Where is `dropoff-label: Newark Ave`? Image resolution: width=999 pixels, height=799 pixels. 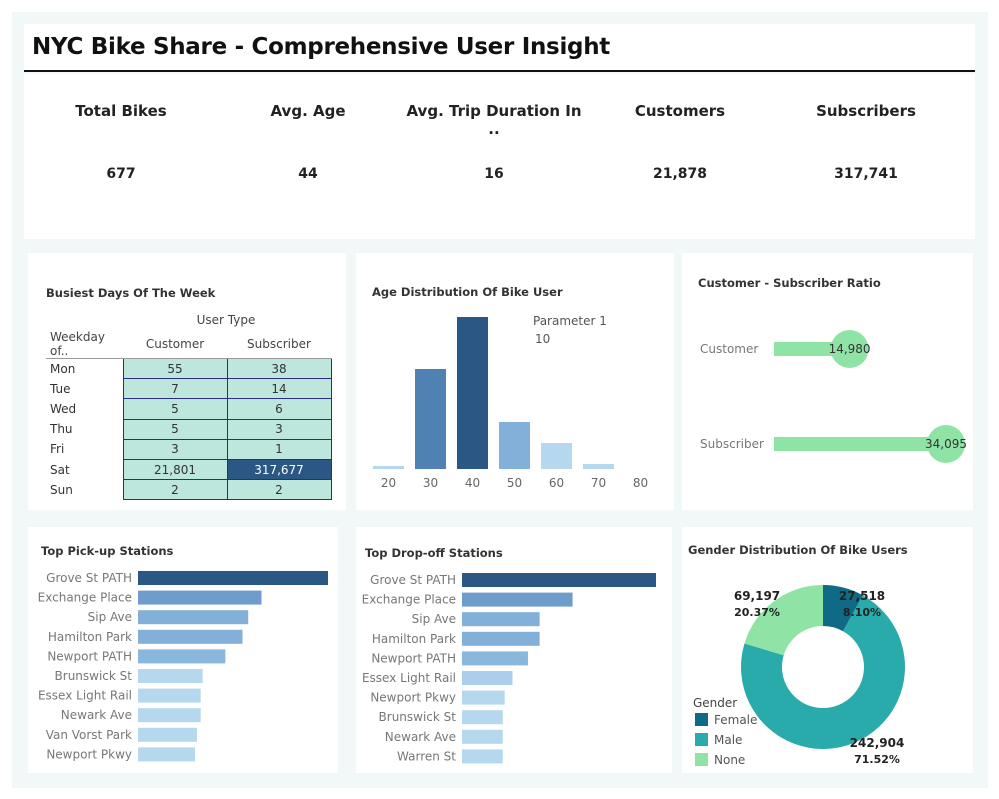 dropoff-label: Newark Ave is located at coordinates (420, 737).